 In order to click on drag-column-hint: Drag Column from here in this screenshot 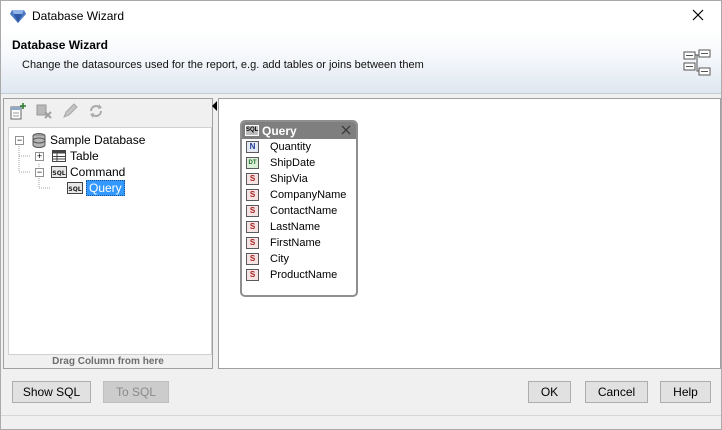, I will do `click(108, 361)`.